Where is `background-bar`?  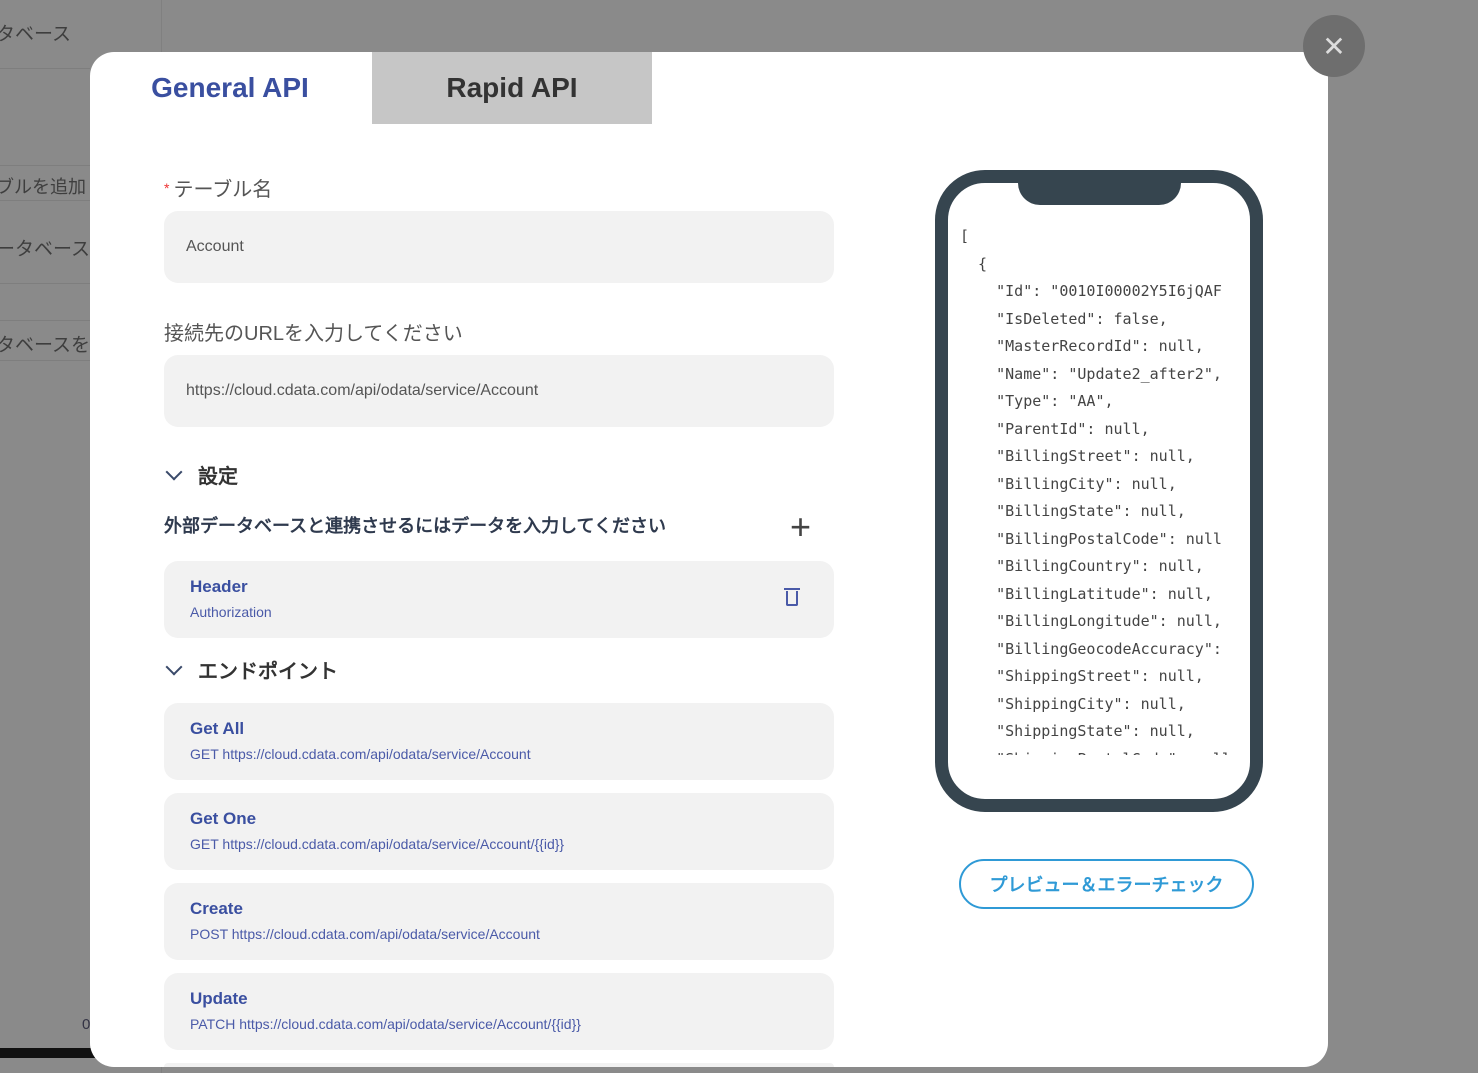
background-bar is located at coordinates (47, 1053).